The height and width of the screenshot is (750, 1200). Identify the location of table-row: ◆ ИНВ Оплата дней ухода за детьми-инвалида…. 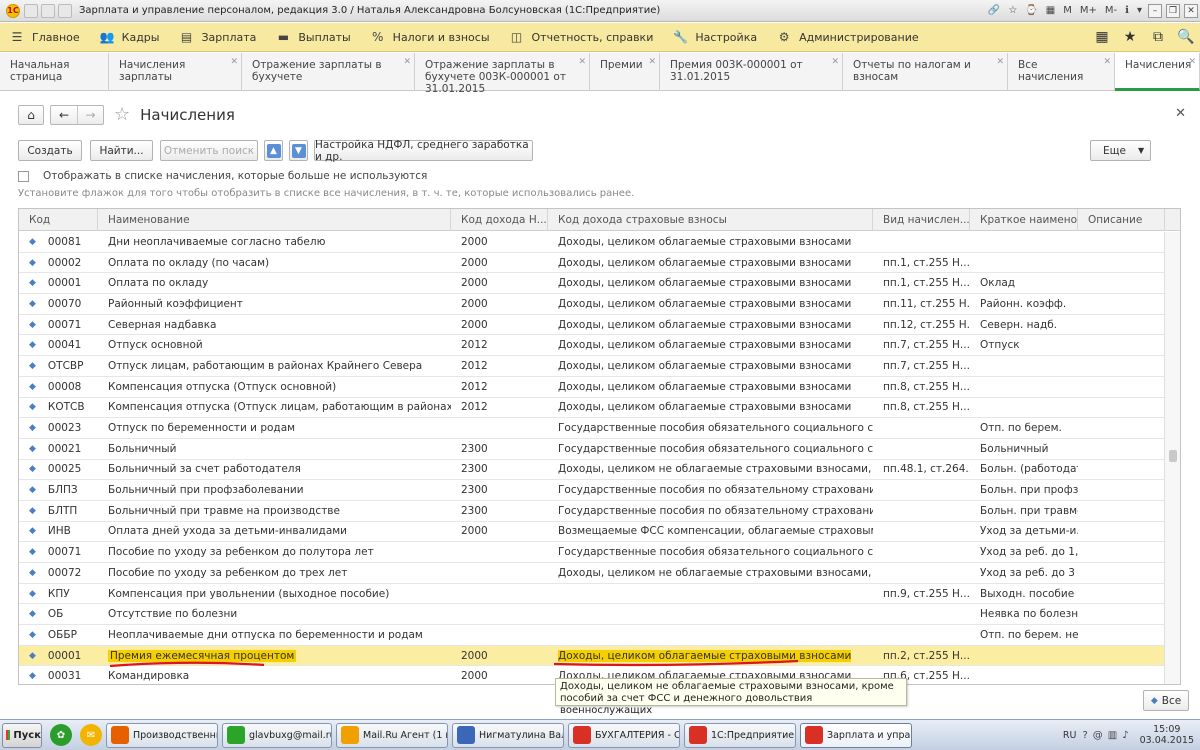
(592, 532).